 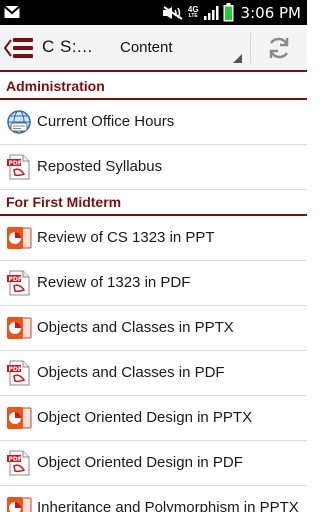 What do you see at coordinates (146, 47) in the screenshot?
I see `spinner-label: Content` at bounding box center [146, 47].